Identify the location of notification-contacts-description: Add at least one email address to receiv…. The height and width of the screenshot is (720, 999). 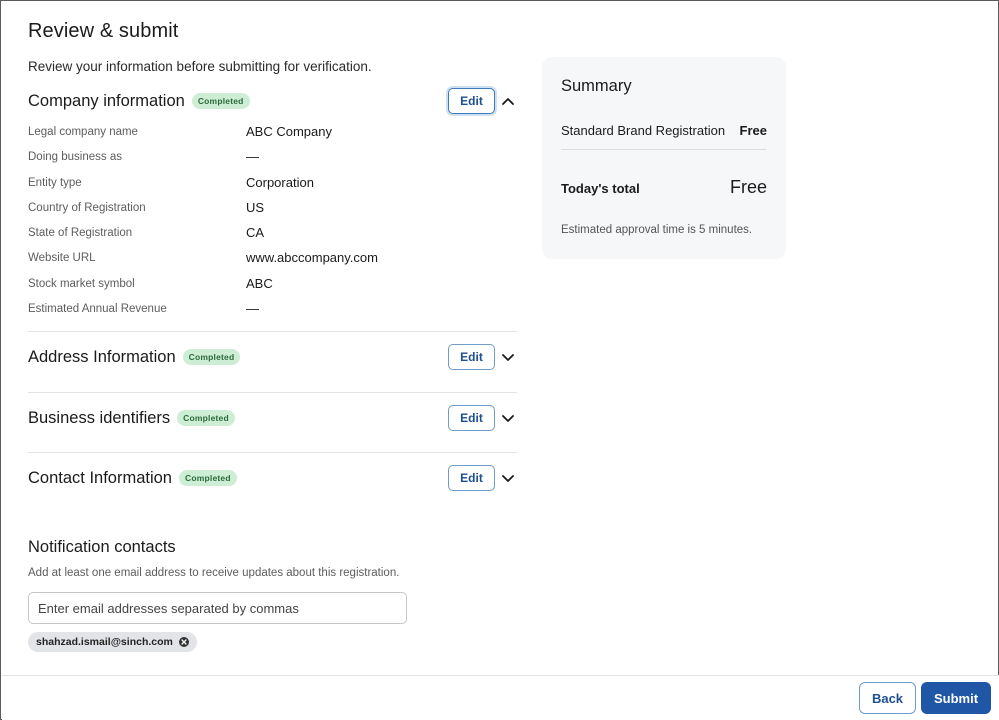
(214, 573).